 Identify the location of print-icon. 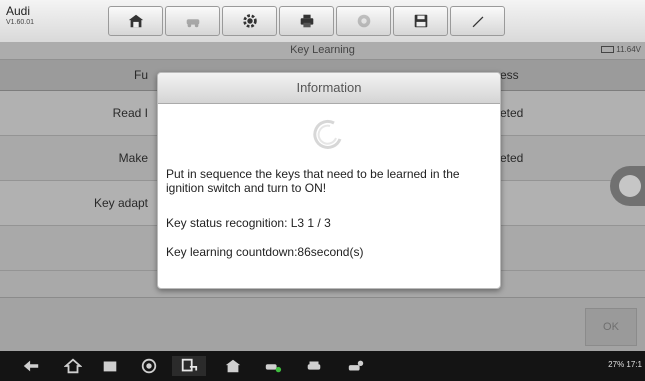
(306, 21).